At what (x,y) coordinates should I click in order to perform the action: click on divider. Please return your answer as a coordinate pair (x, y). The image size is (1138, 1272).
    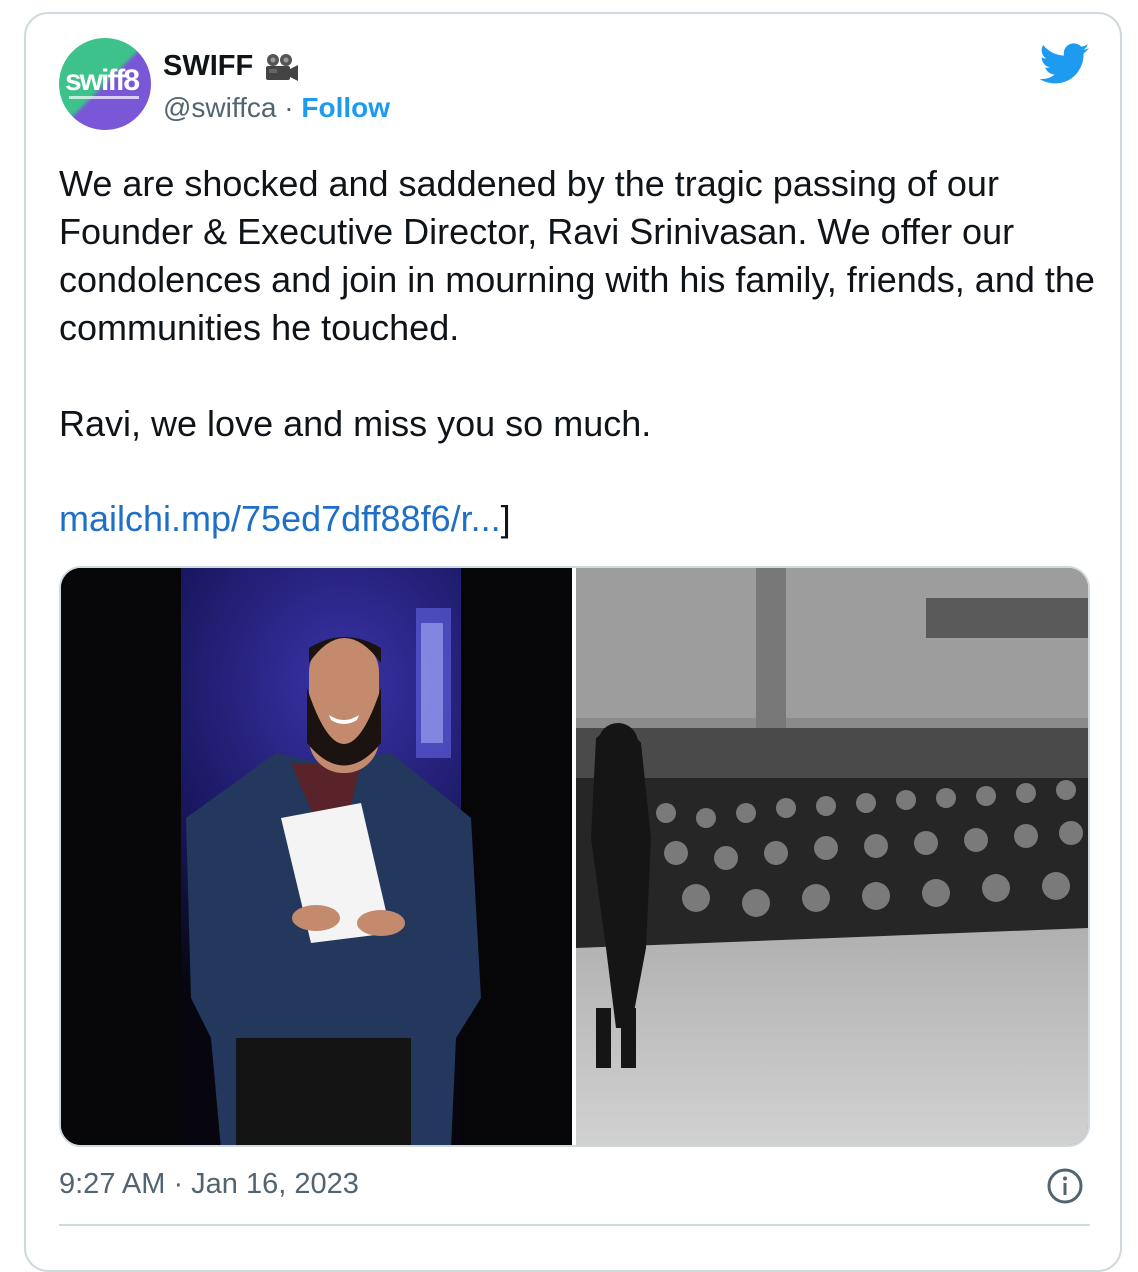
    Looking at the image, I should click on (574, 1225).